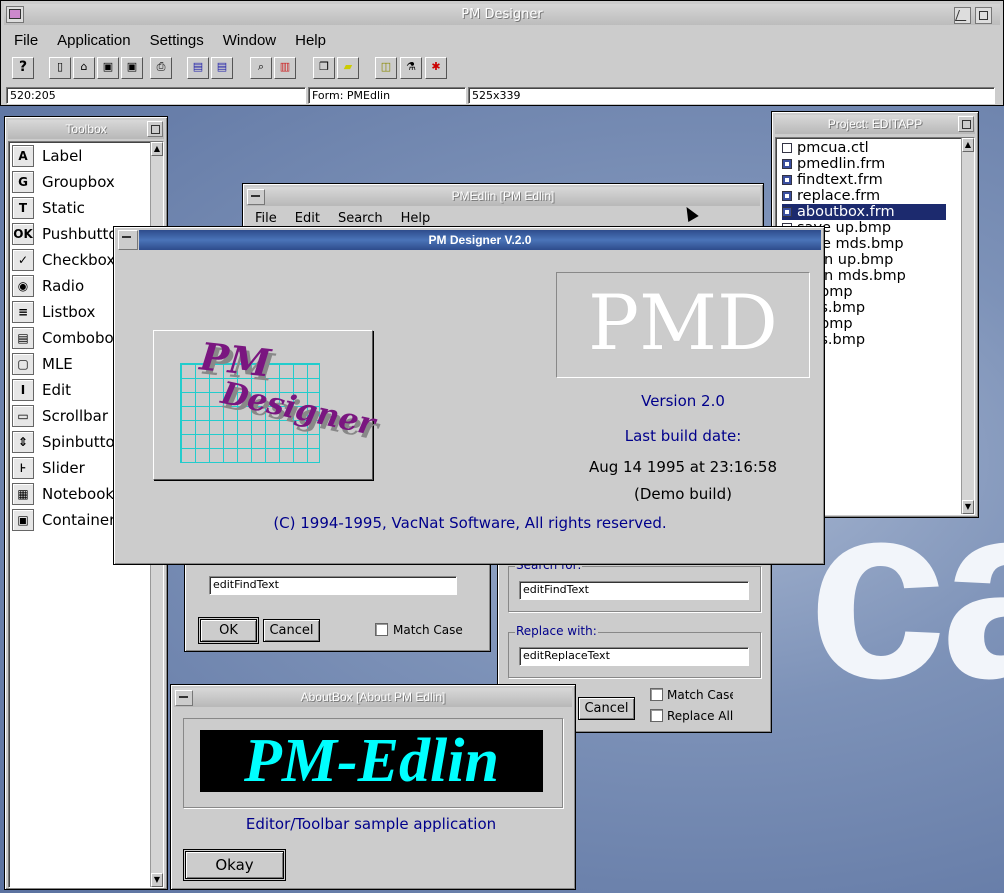 This screenshot has width=1004, height=893. What do you see at coordinates (63, 286) in the screenshot?
I see `toolbox-item-label: Radio` at bounding box center [63, 286].